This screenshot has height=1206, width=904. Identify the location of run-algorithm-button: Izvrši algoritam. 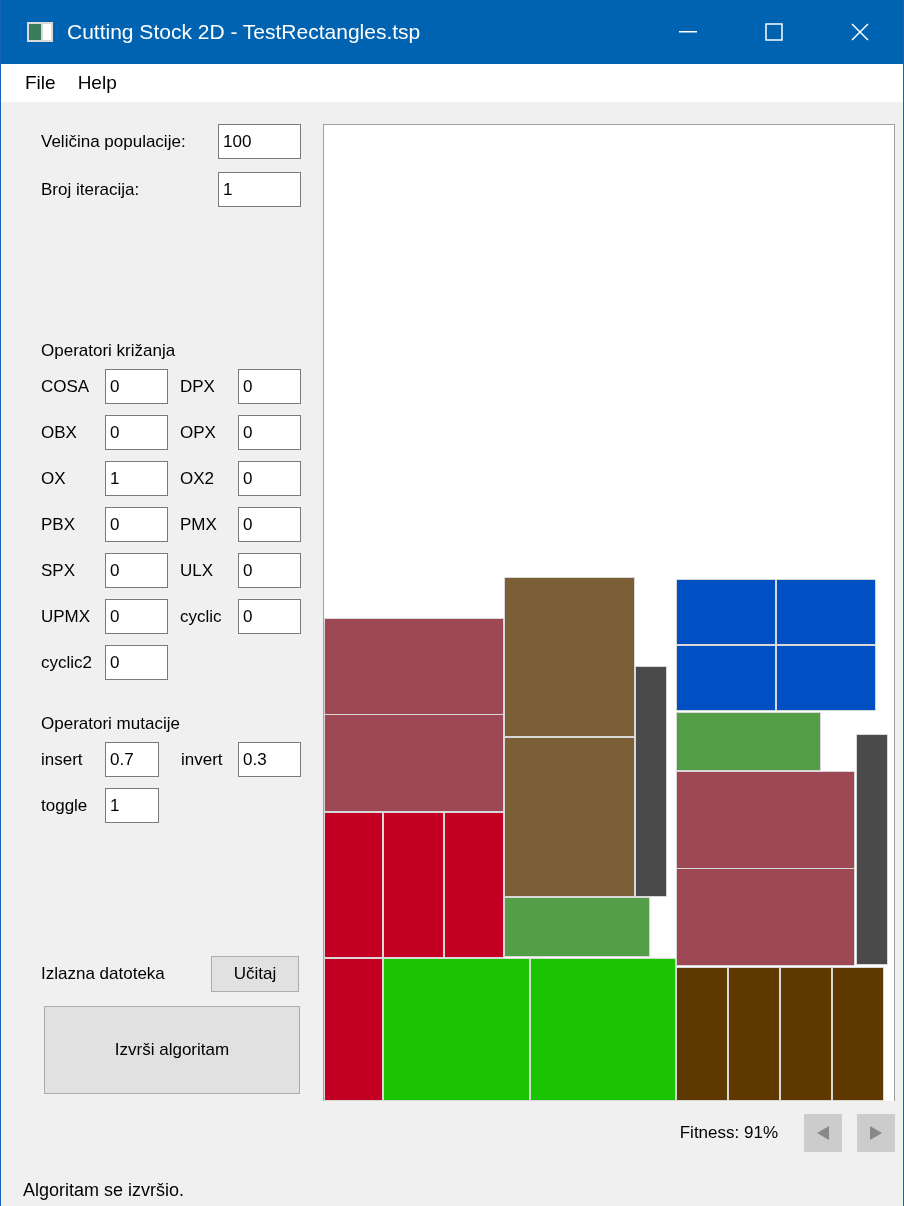
(172, 1050).